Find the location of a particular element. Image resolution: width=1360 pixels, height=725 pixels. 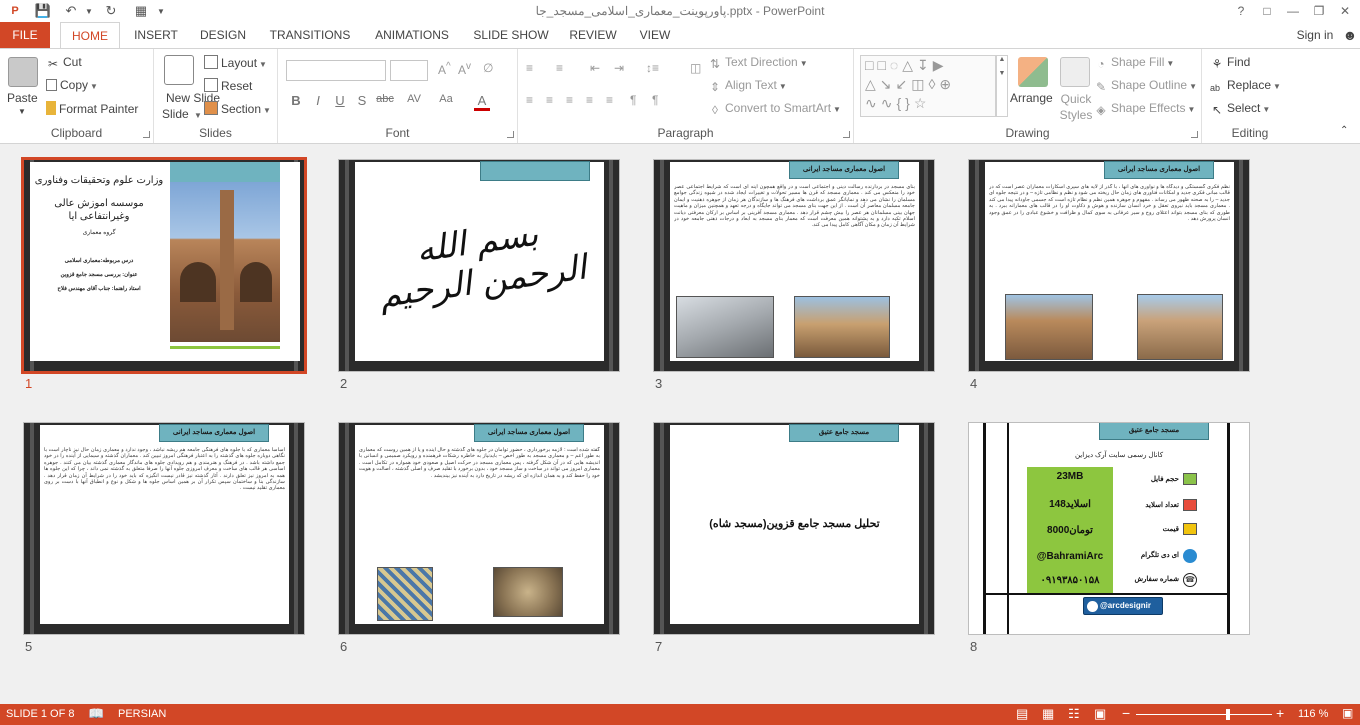

paste-icon is located at coordinates (23, 72).